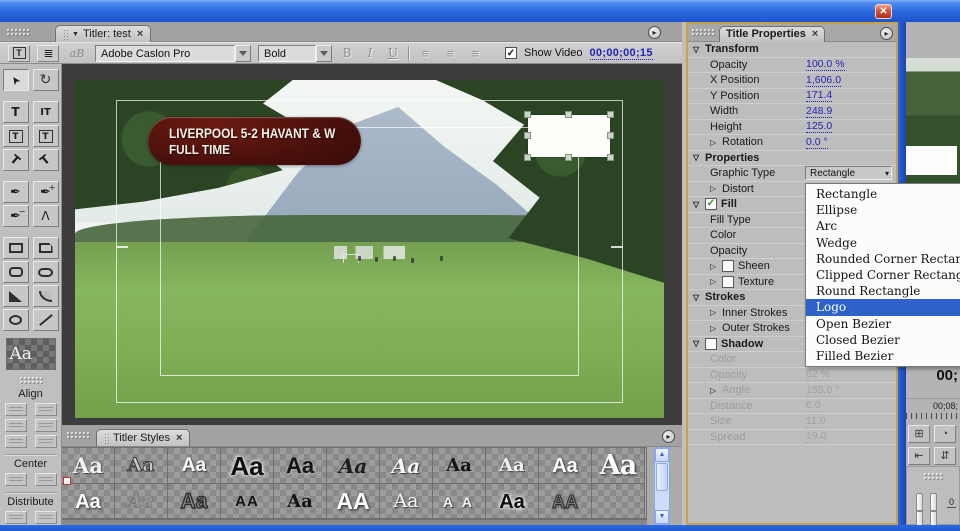  Describe the element at coordinates (15, 160) in the screenshot. I see `path-type-tool: T` at that location.